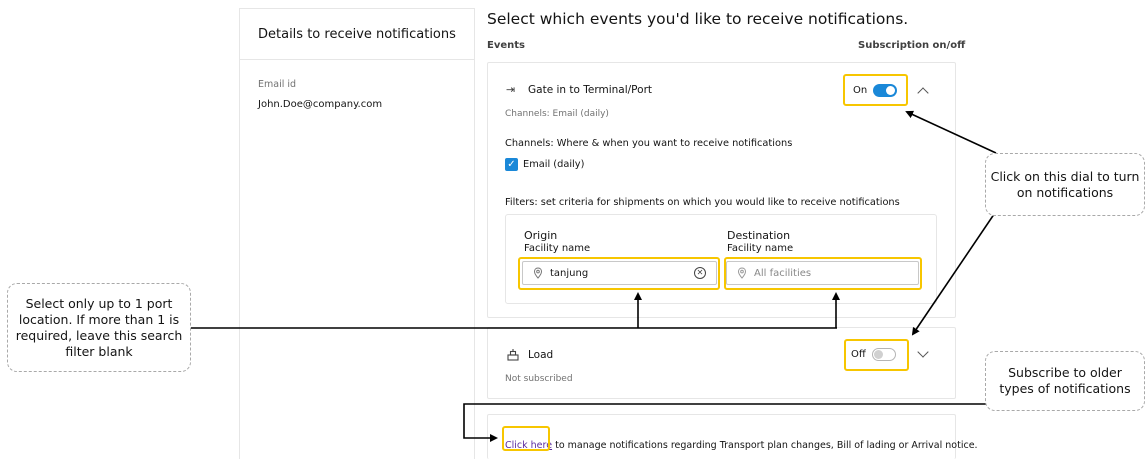 The height and width of the screenshot is (459, 1147). Describe the element at coordinates (526, 438) in the screenshot. I see `click-here-highlight` at that location.